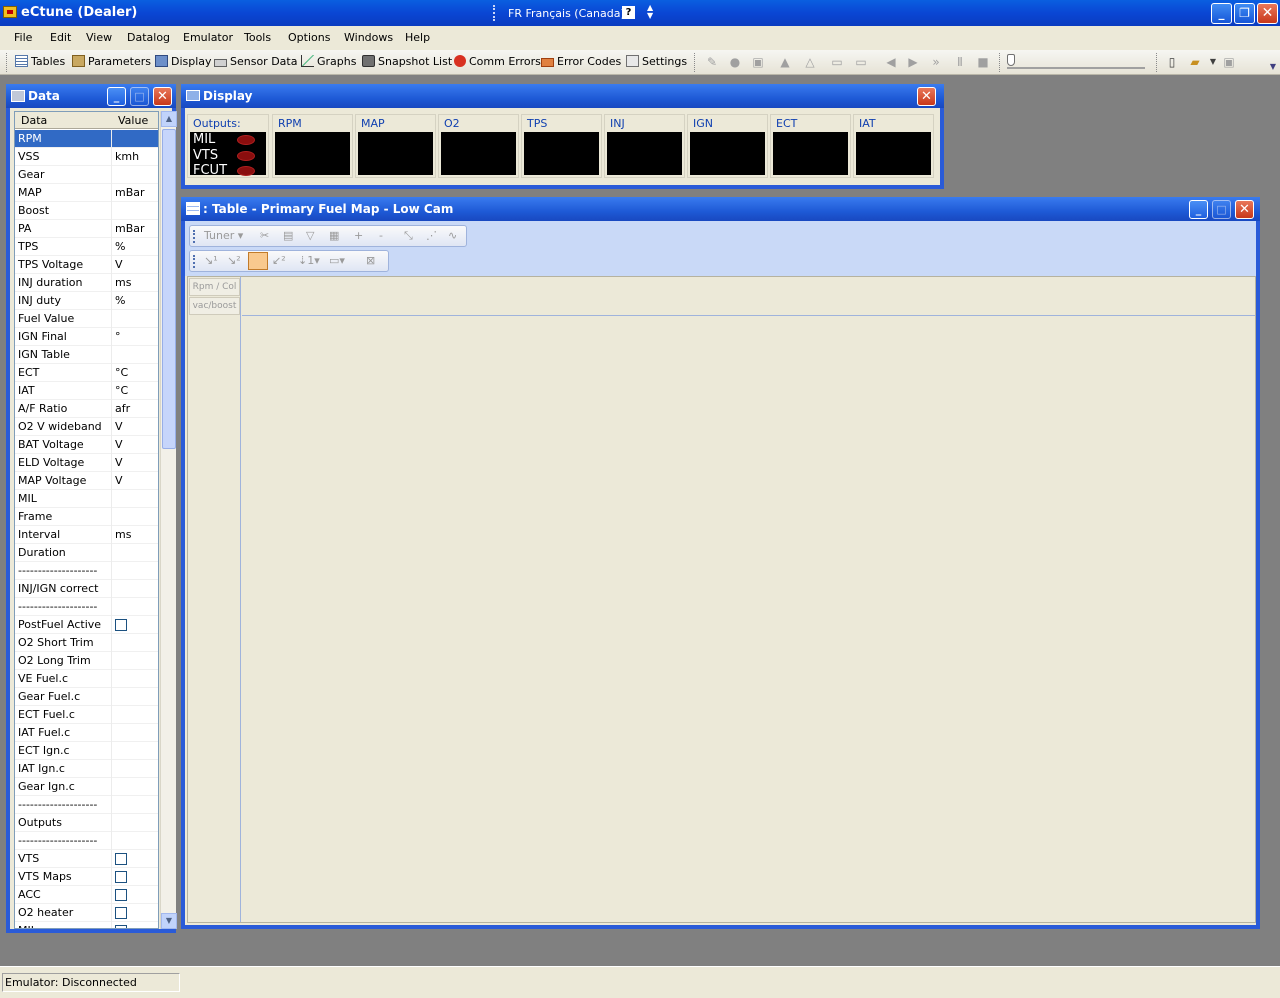  What do you see at coordinates (86, 373) in the screenshot?
I see `data-row: ECT °C` at bounding box center [86, 373].